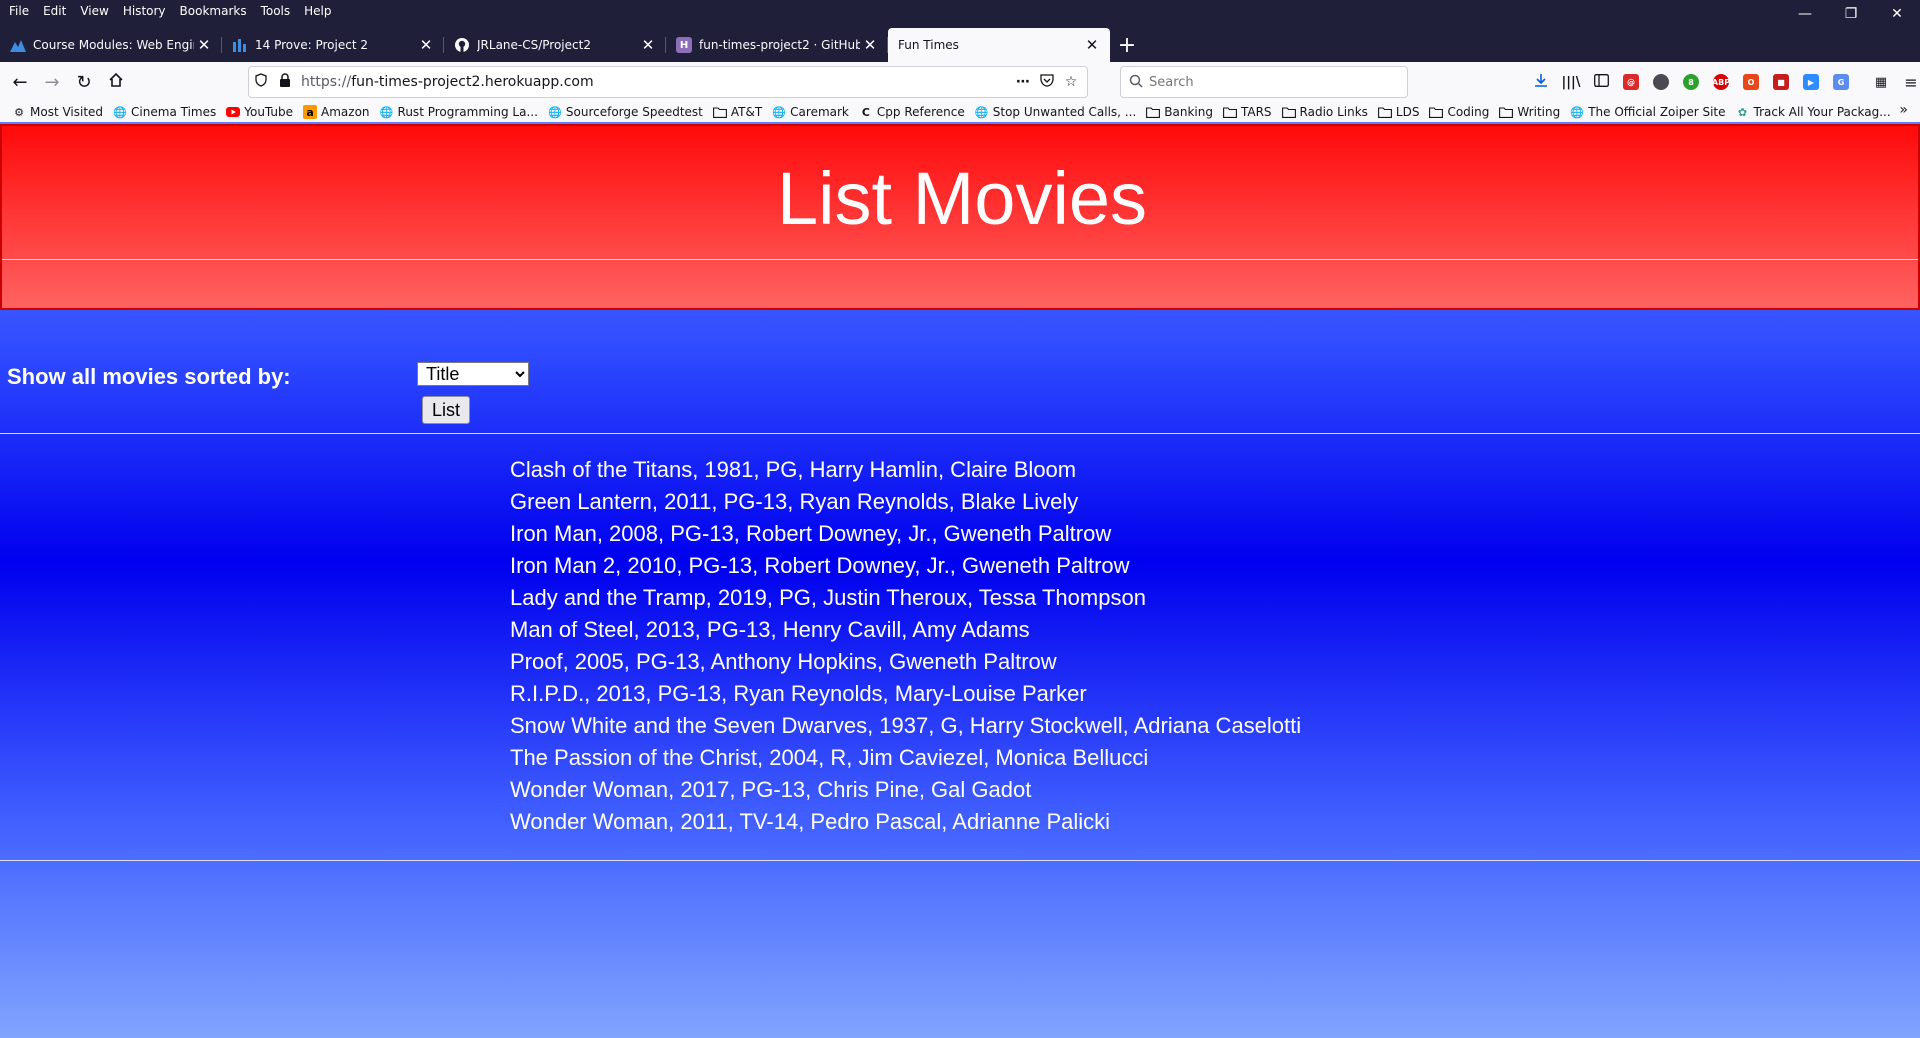 The image size is (1920, 1038). What do you see at coordinates (1903, 110) in the screenshot?
I see `chevron-right-icon: »` at bounding box center [1903, 110].